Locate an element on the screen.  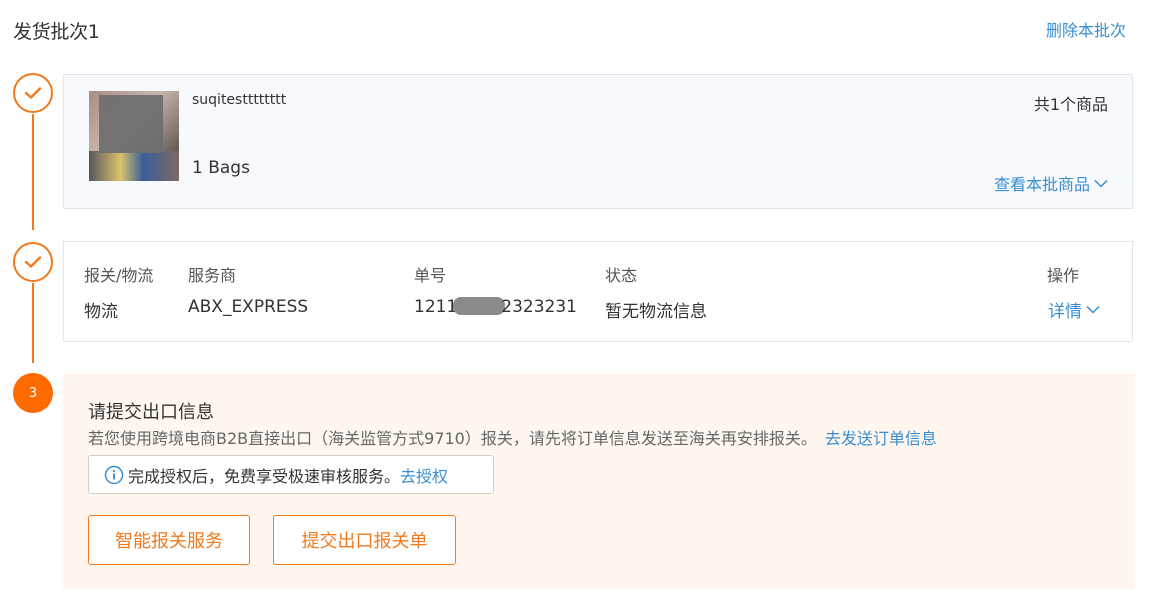
column-header-tracking: 单号 is located at coordinates (430, 275).